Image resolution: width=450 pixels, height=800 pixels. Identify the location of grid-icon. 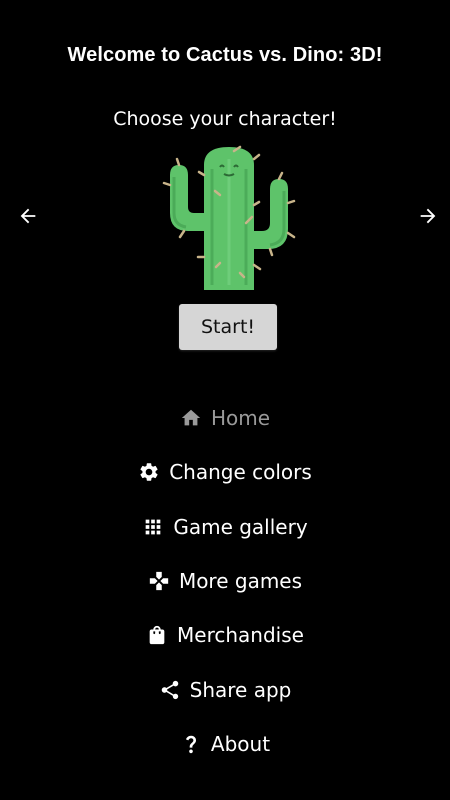
(153, 527).